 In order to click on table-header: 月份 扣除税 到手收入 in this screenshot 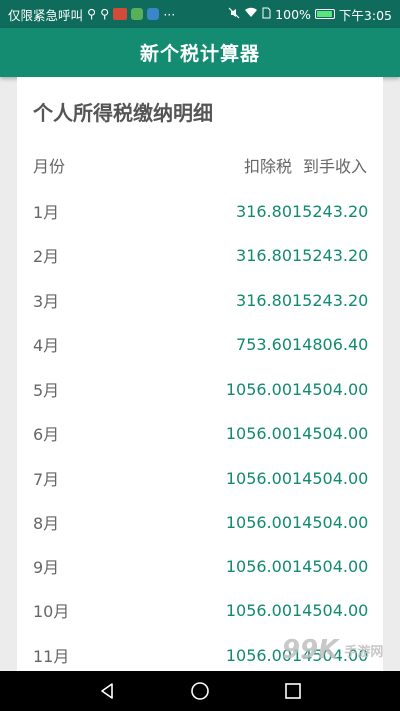, I will do `click(200, 165)`.